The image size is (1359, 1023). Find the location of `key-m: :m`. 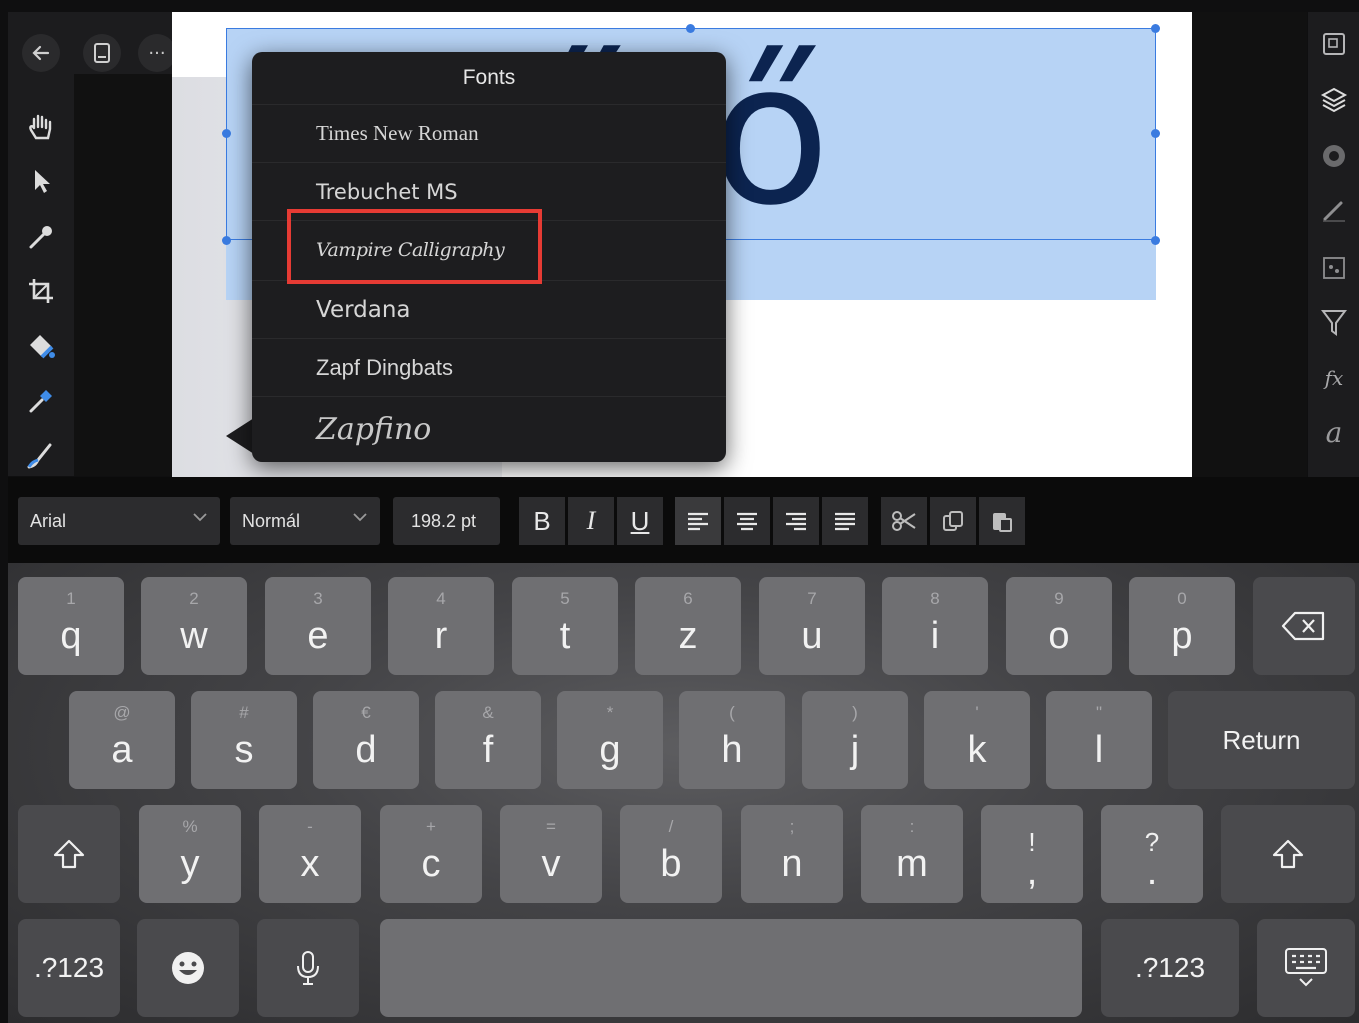

key-m: :m is located at coordinates (912, 854).